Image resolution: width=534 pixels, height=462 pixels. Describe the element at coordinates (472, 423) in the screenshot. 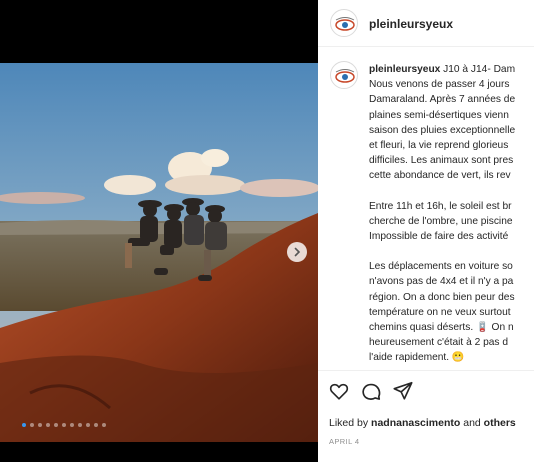

I see `likes-middle: and` at that location.